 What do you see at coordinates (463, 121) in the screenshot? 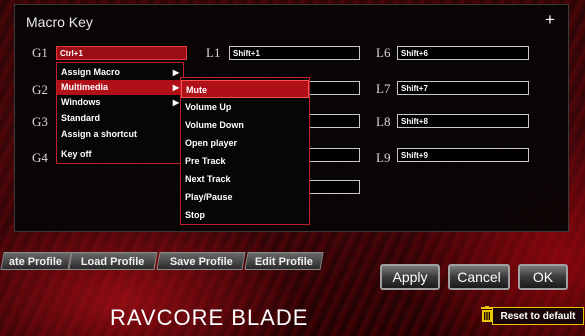
I see `key-field-l8: Shift+8` at bounding box center [463, 121].